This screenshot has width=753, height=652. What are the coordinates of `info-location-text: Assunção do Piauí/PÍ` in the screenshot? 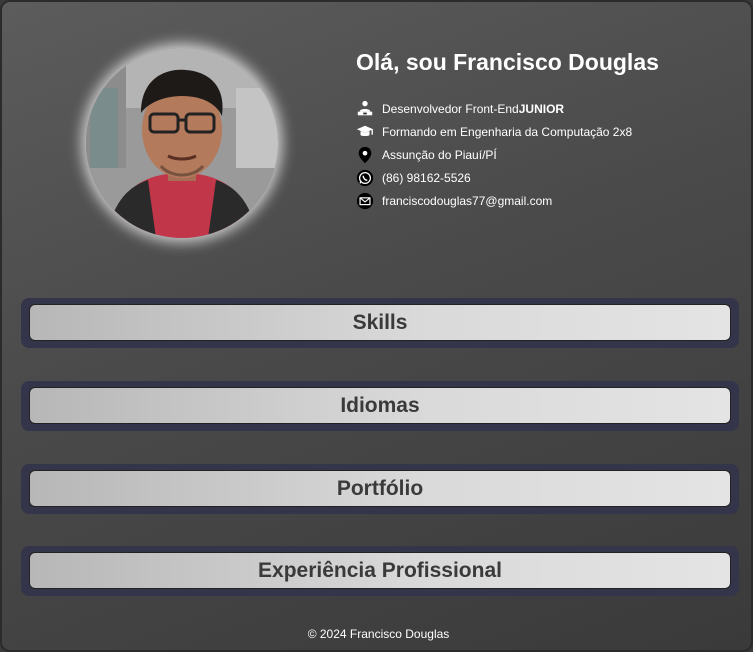 It's located at (439, 154).